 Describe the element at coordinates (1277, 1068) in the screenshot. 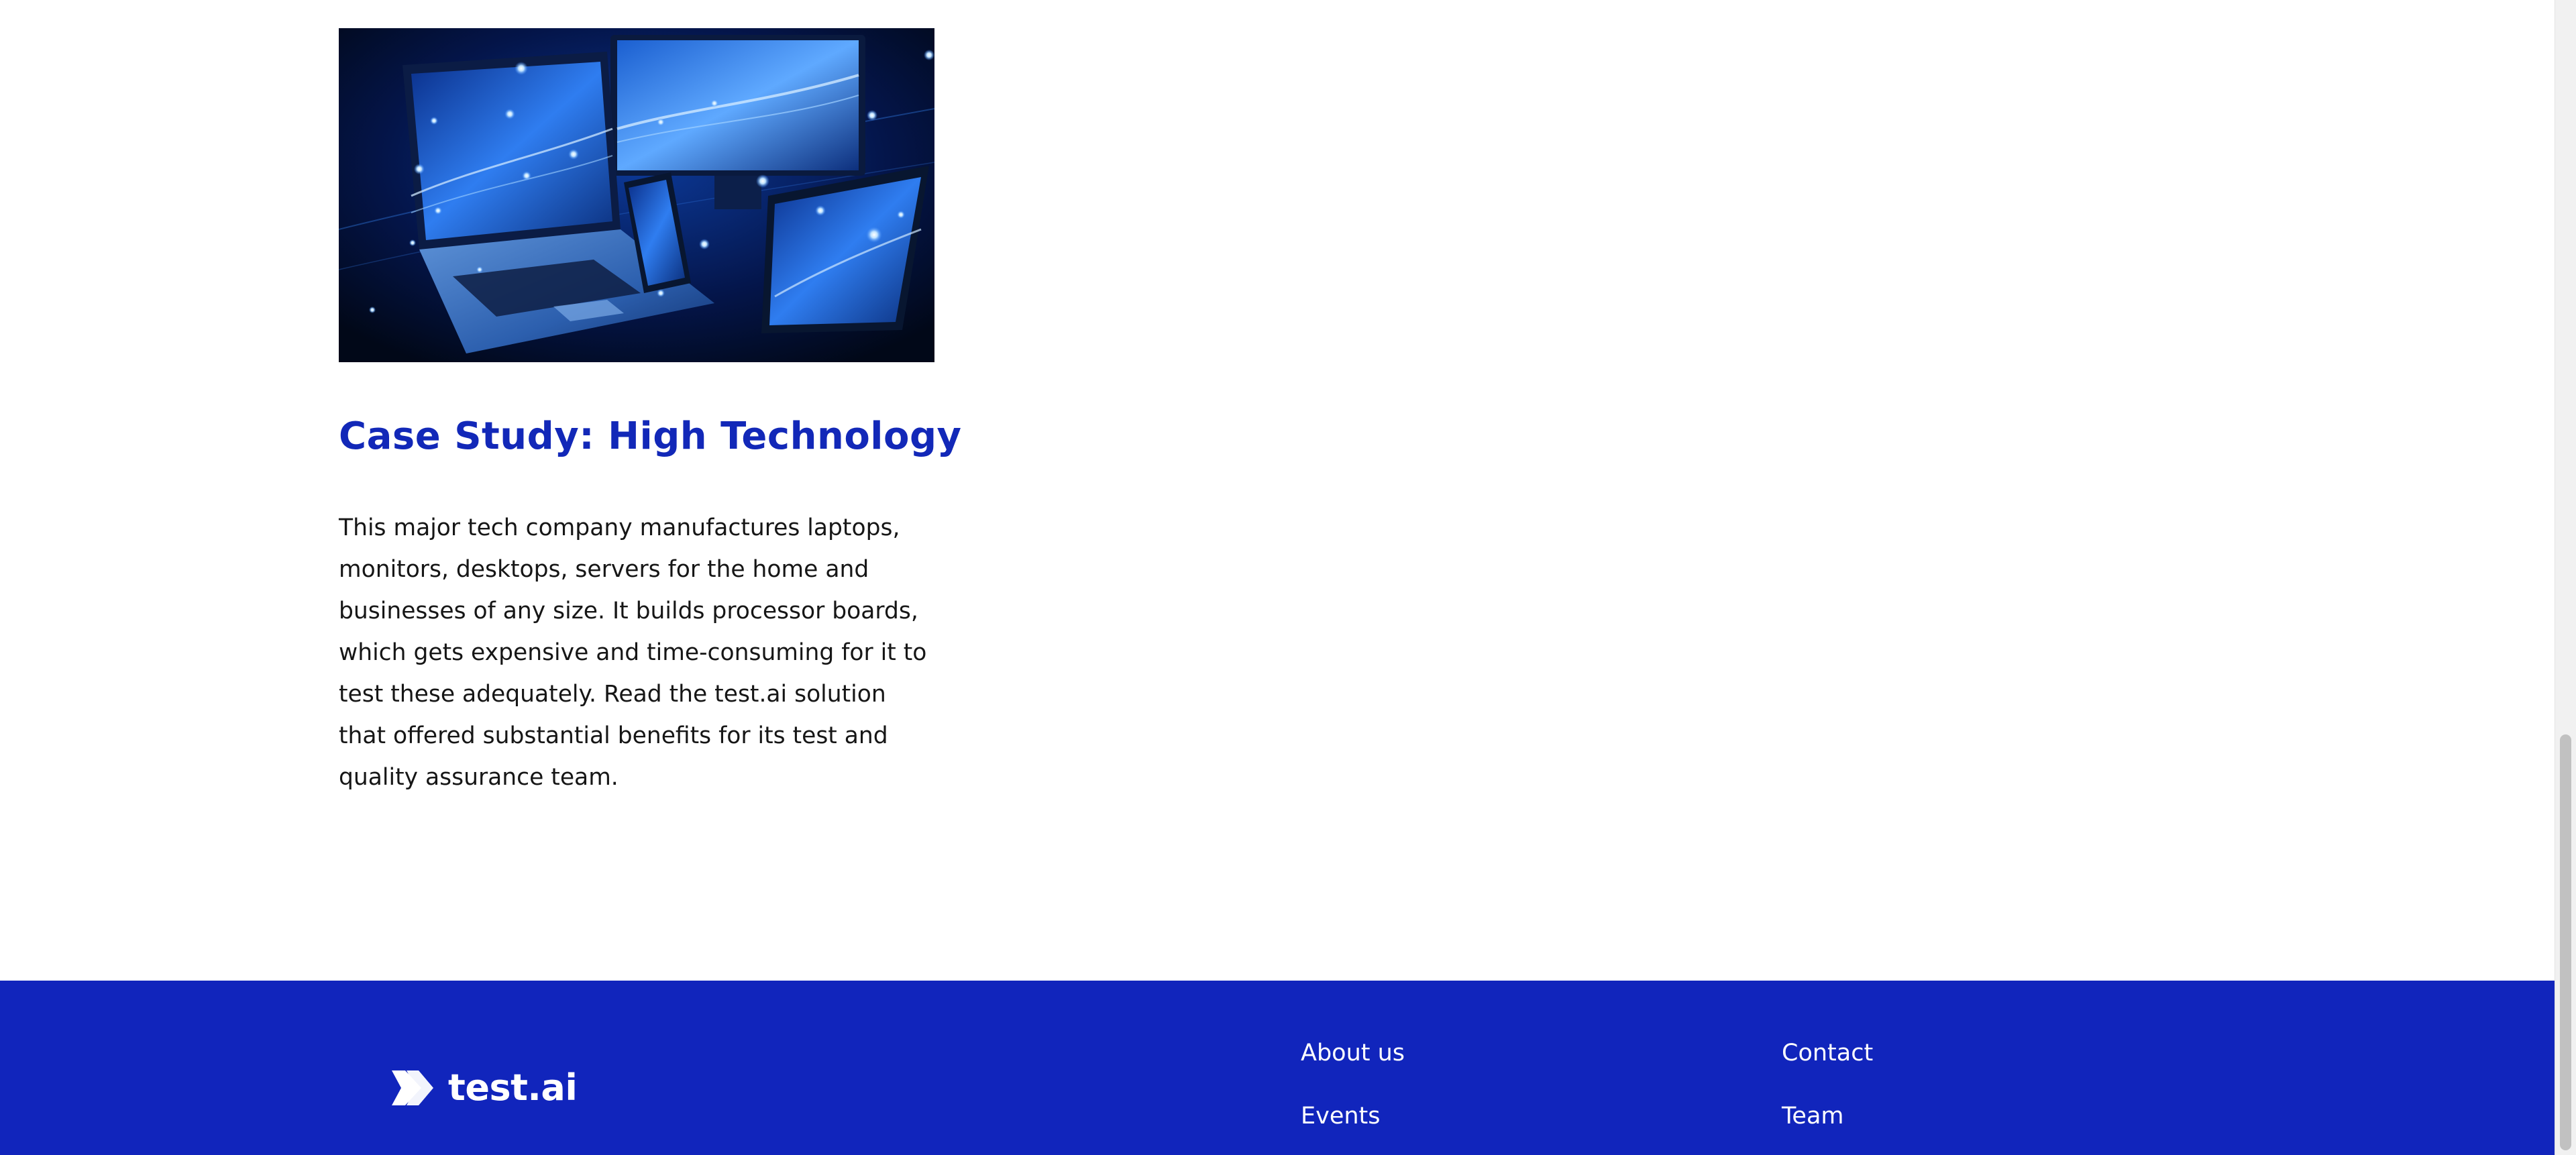

I see `site-footer: test.ai About us Events Contact Team` at that location.